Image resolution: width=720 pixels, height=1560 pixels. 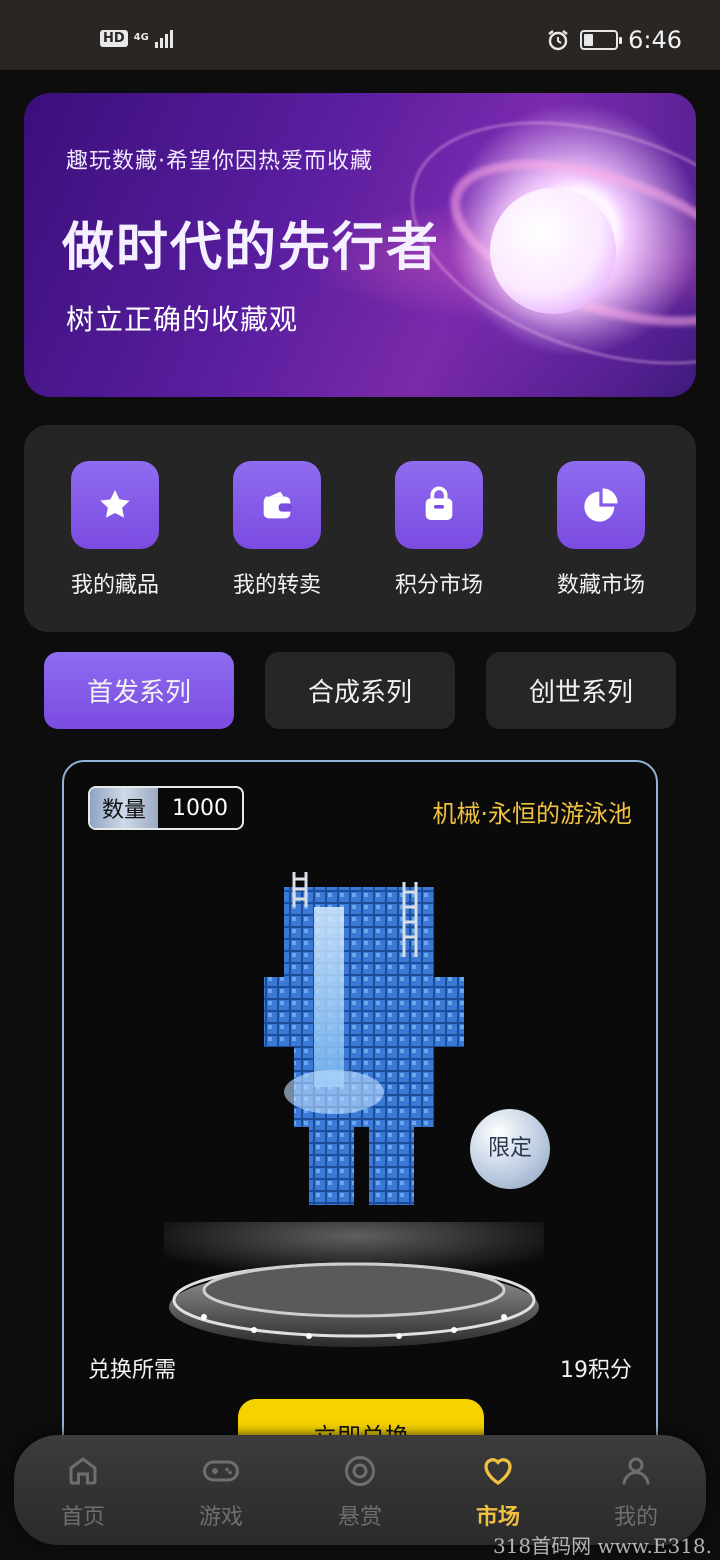 I want to click on quick-action-label: 积分市场, so click(x=438, y=585).